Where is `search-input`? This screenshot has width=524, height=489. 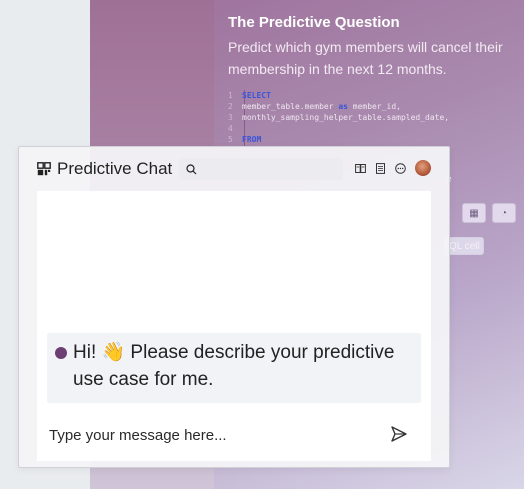 search-input is located at coordinates (261, 169).